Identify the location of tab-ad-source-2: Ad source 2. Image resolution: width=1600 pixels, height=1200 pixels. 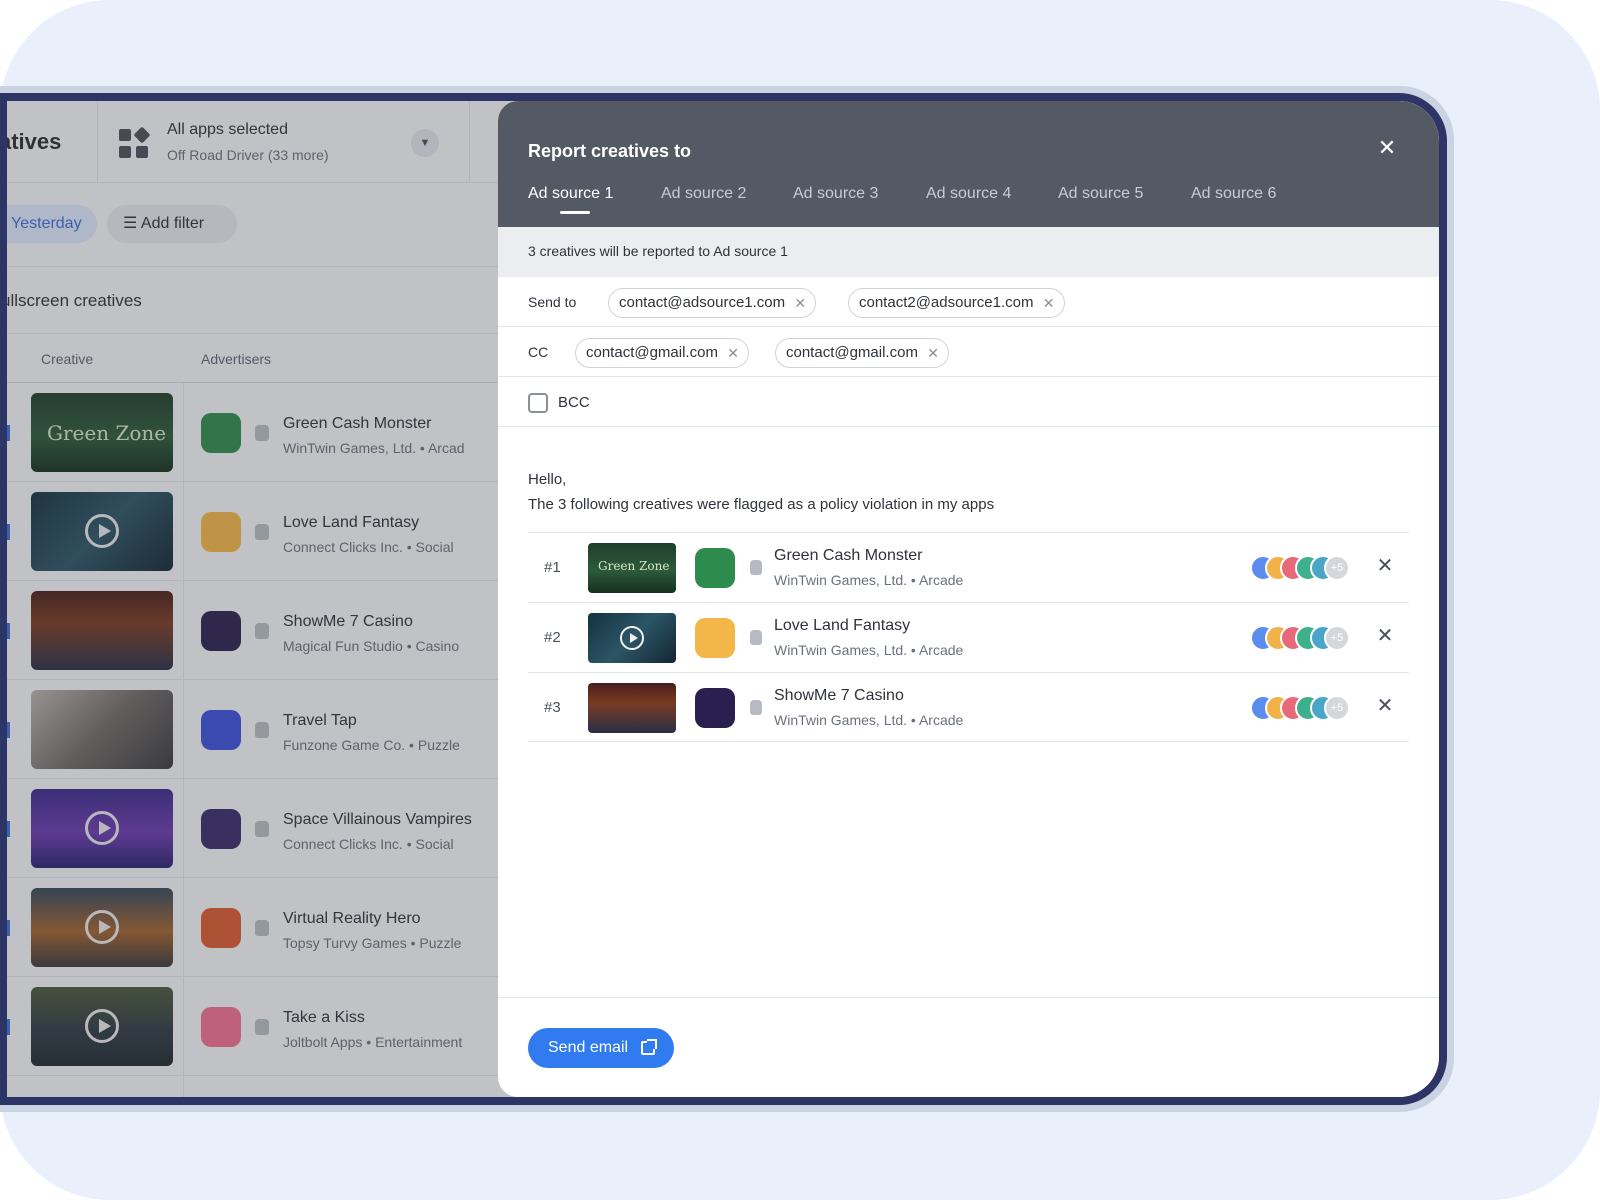
(703, 194).